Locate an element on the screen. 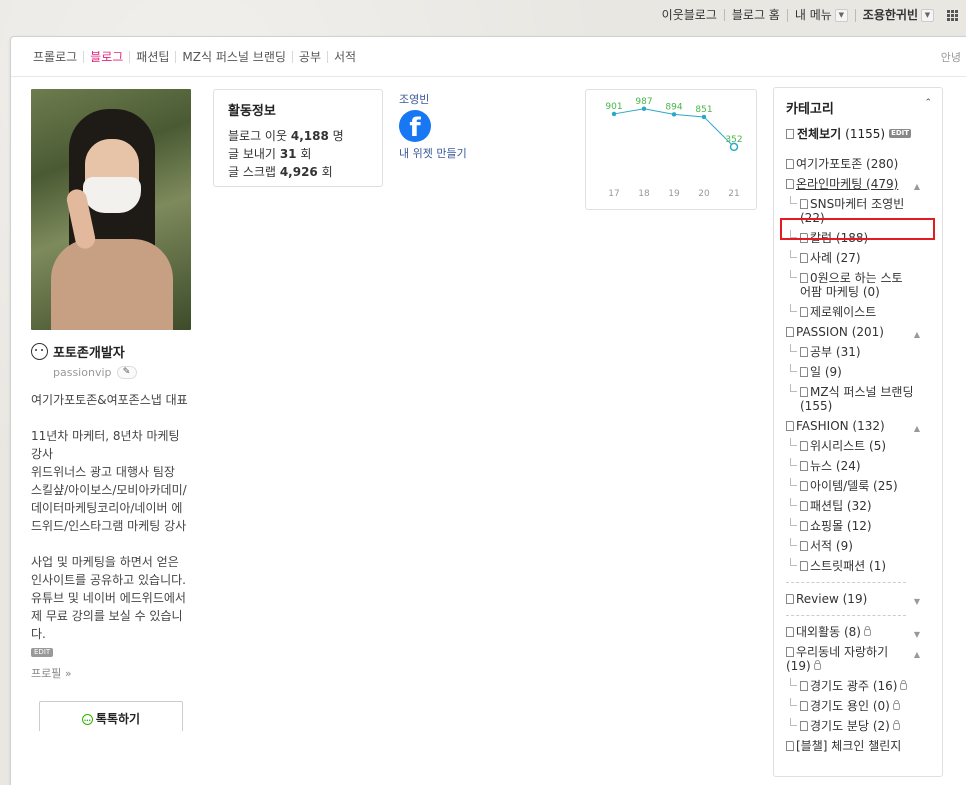  blog-menu: 프롤로그 블로그 패션팁 MZ식 퍼스널 브랜딩 공부 서적 안녕 is located at coordinates (488, 57).